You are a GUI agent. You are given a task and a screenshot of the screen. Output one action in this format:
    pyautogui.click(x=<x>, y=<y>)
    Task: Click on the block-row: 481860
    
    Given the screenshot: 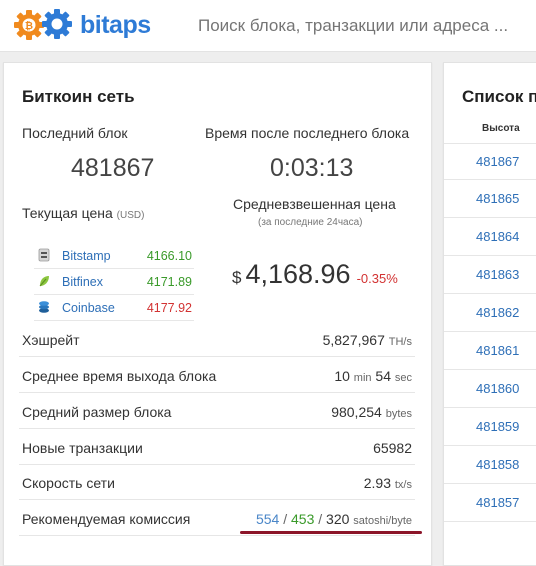 What is the action you would take?
    pyautogui.click(x=490, y=389)
    